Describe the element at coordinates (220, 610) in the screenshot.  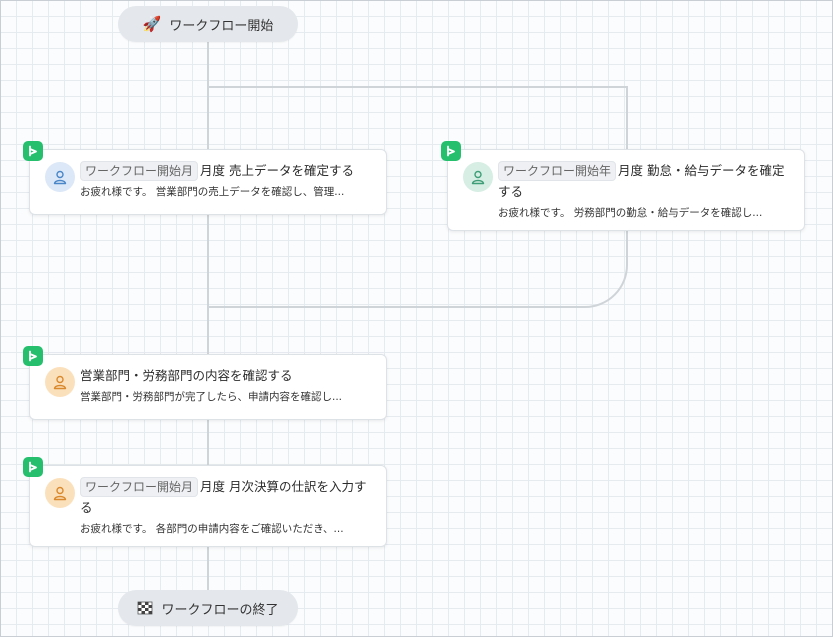
I see `end-label: ワークフローの終了` at that location.